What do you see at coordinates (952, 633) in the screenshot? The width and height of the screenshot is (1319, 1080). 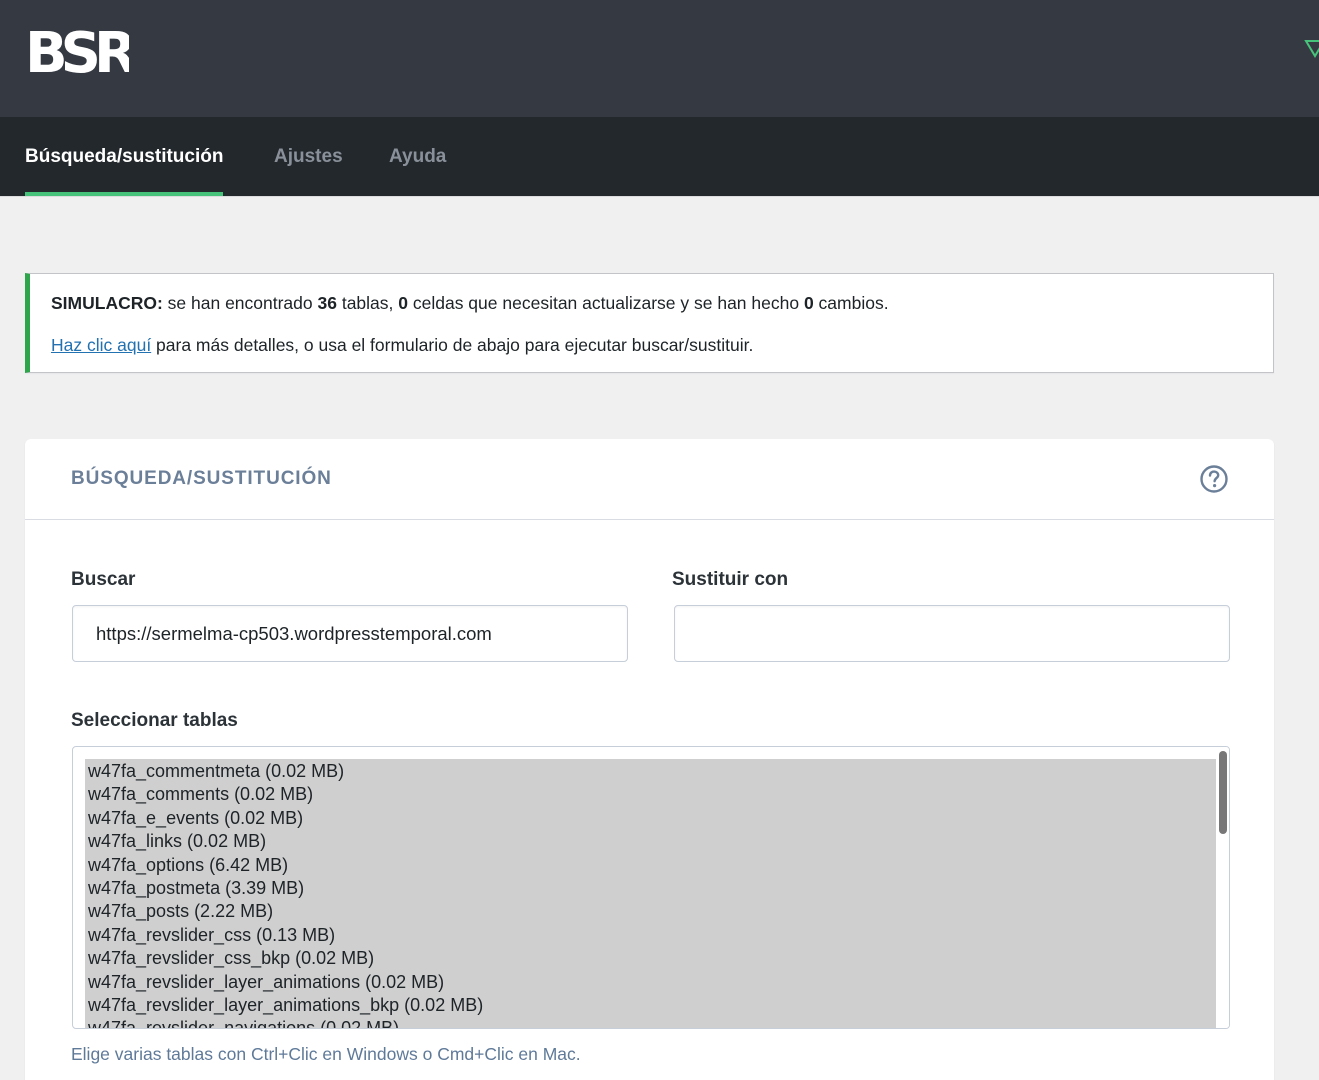 I see `replace-input` at bounding box center [952, 633].